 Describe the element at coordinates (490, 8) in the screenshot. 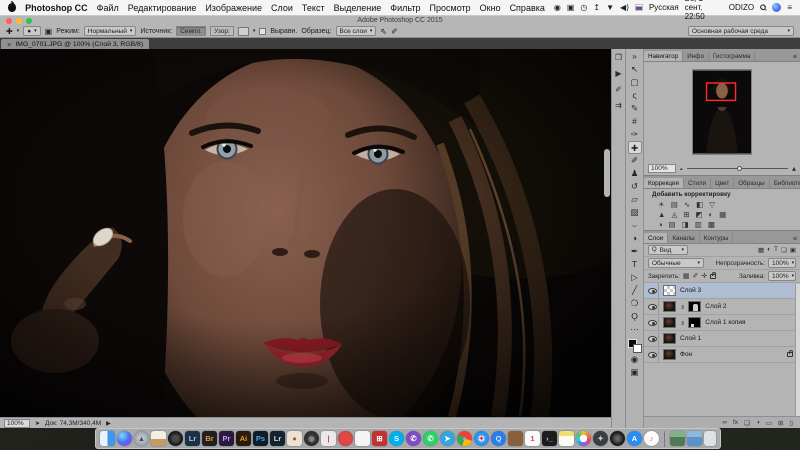

I see `menu-item: Окно` at that location.